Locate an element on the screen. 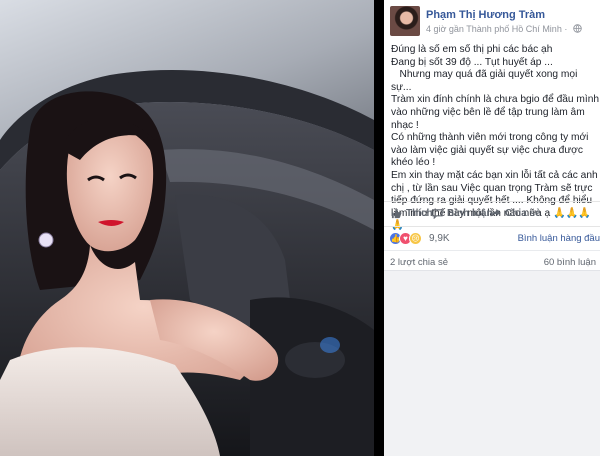 Image resolution: width=600 pixels, height=456 pixels. share-label: Chia sẻ is located at coordinates (523, 213).